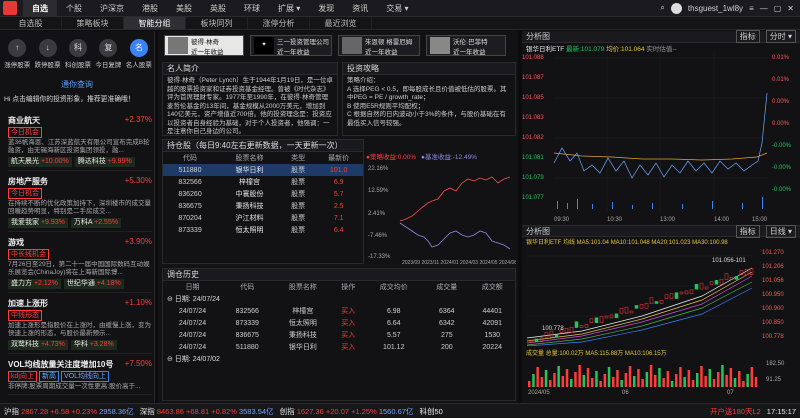 The width and height of the screenshot is (800, 418). What do you see at coordinates (263, 230) in the screenshot?
I see `holding-row: 873339 恒太照明 股票 6.4` at bounding box center [263, 230].